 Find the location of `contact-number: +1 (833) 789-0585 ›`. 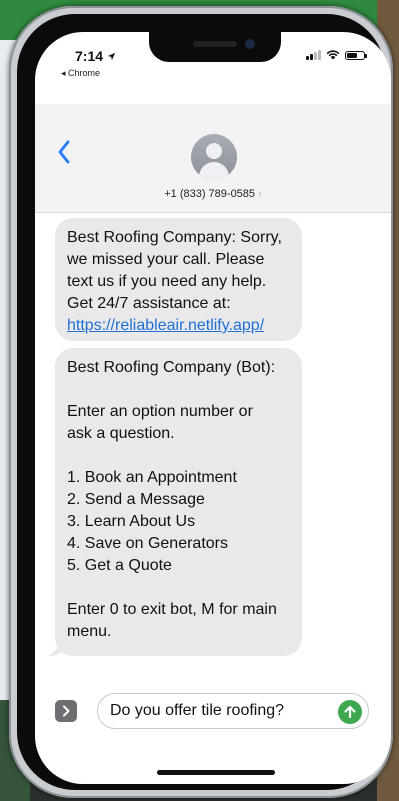

contact-number: +1 (833) 789-0585 › is located at coordinates (213, 194).